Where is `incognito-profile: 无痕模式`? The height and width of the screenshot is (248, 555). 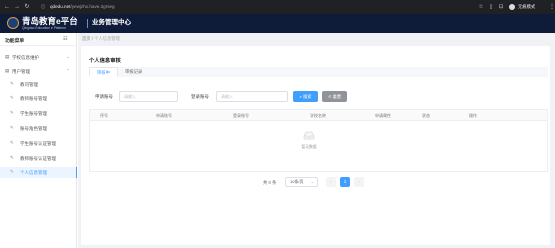
incognito-profile: 无痕模式 is located at coordinates (531, 7).